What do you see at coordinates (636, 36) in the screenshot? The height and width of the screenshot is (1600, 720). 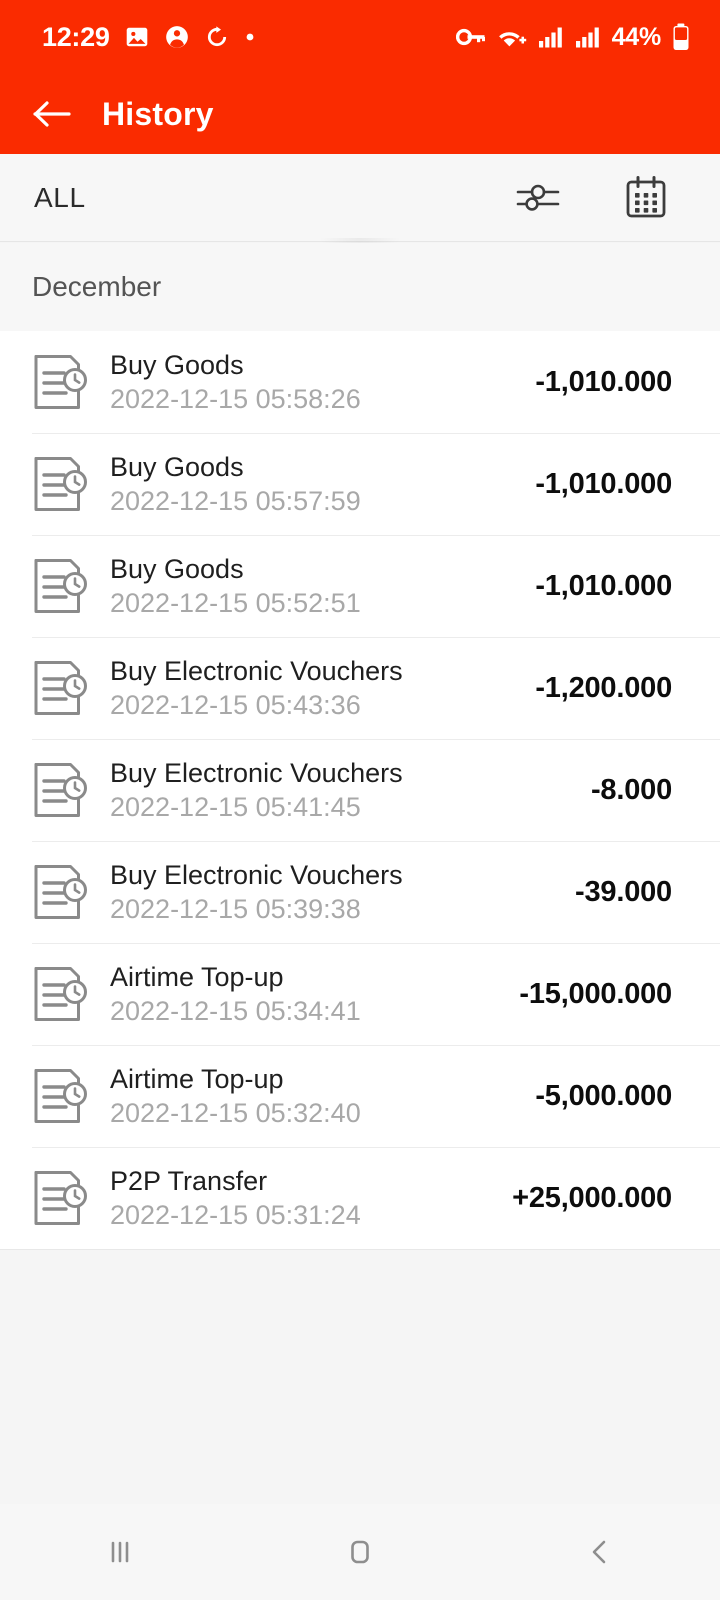 I see `battery-percent-label: 44%` at bounding box center [636, 36].